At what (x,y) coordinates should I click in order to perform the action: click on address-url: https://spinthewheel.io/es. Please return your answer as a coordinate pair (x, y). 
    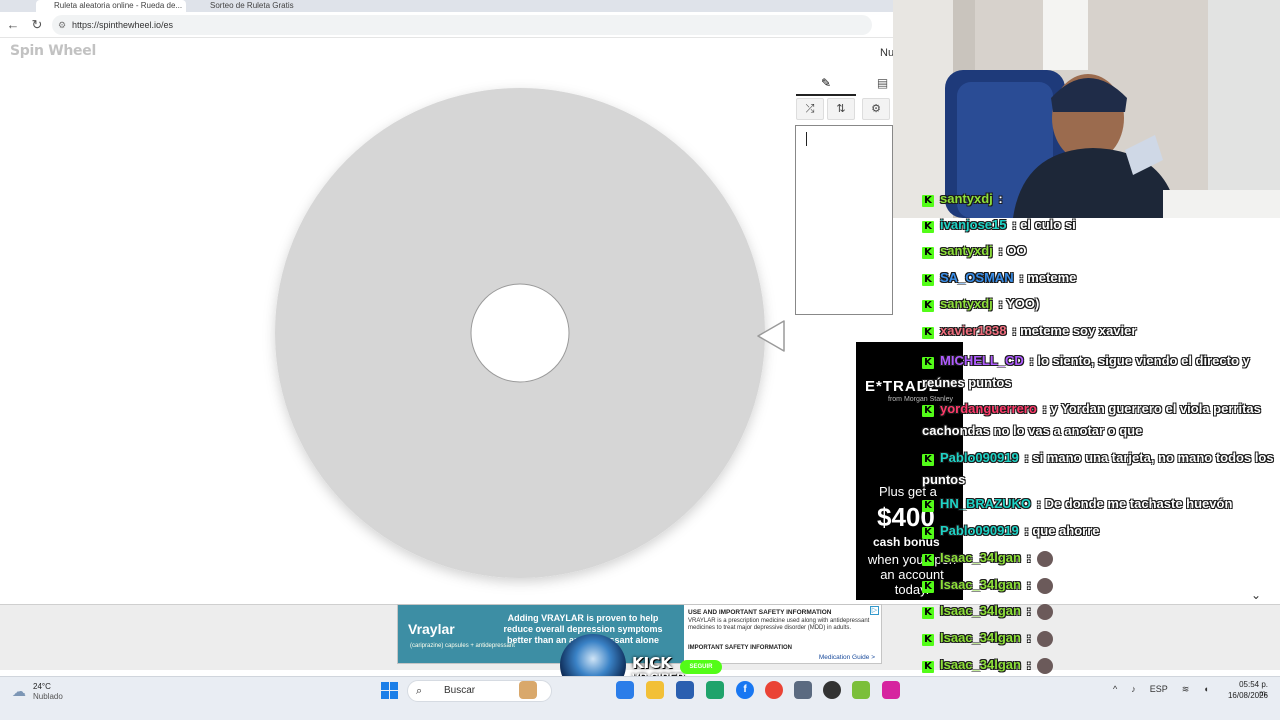
    Looking at the image, I should click on (123, 25).